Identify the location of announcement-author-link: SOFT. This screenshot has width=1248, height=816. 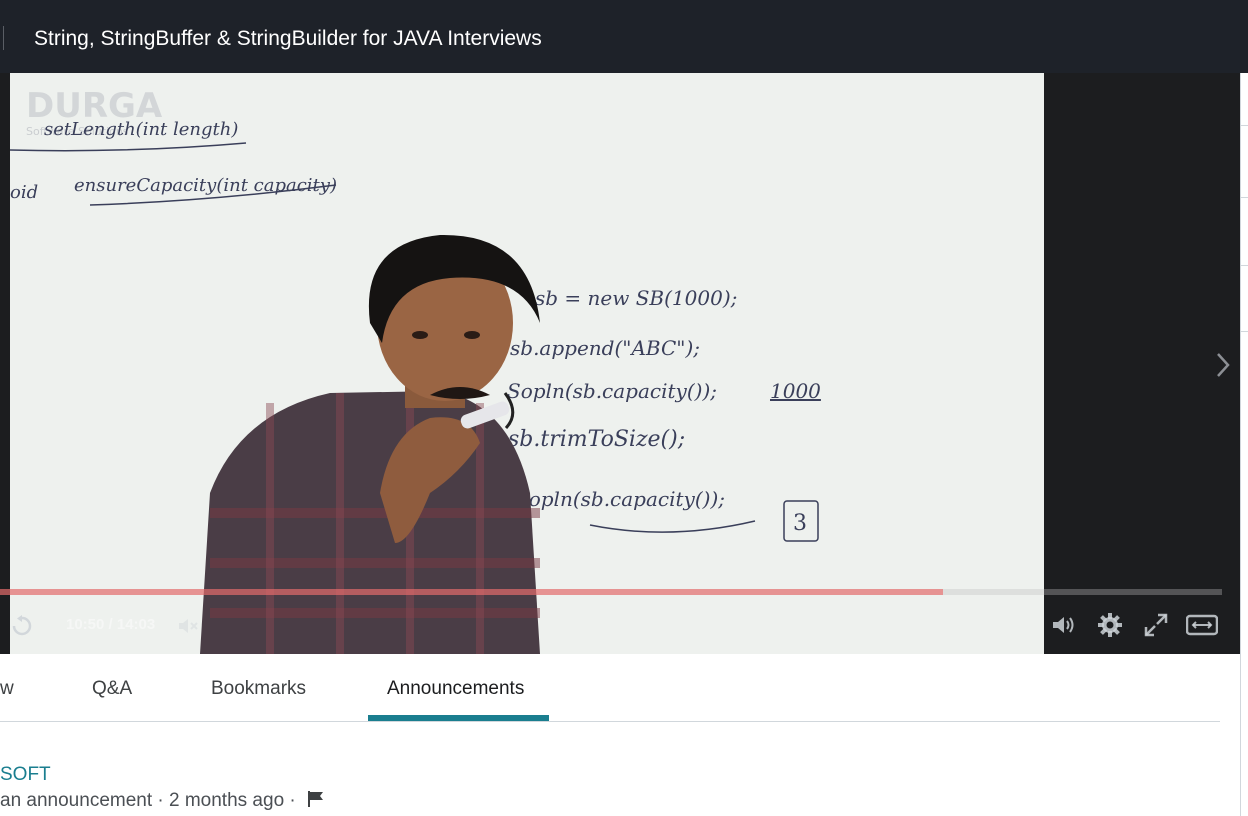
(25, 775).